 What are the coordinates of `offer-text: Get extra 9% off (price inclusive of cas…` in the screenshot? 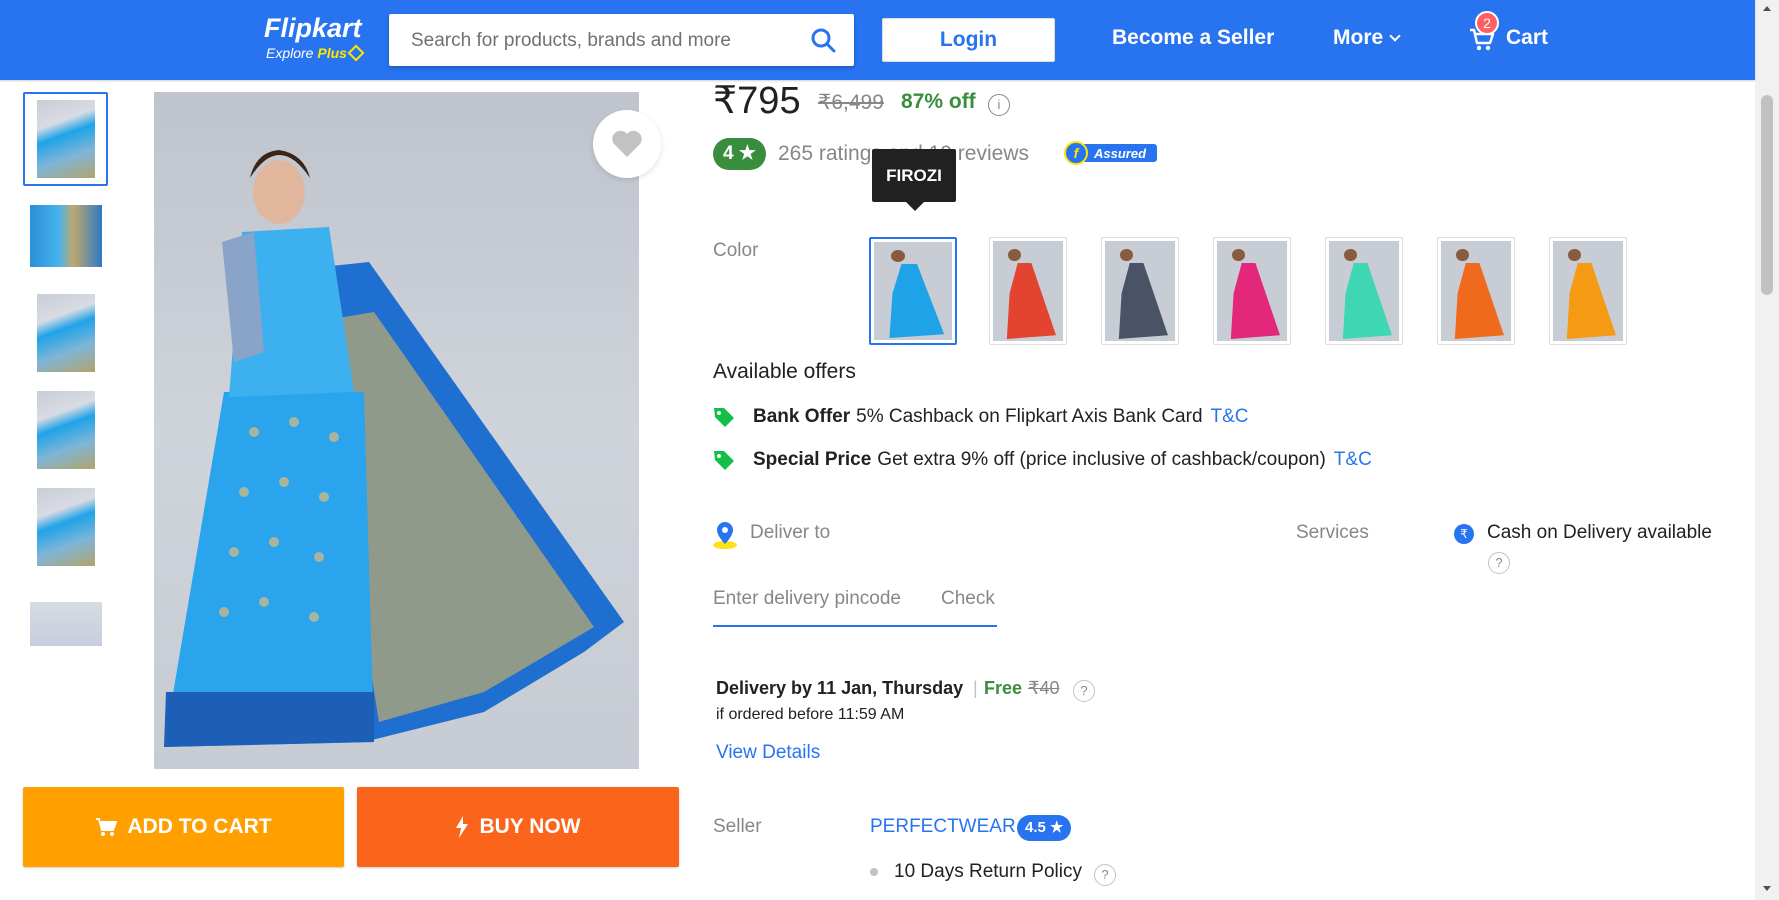 It's located at (1101, 459).